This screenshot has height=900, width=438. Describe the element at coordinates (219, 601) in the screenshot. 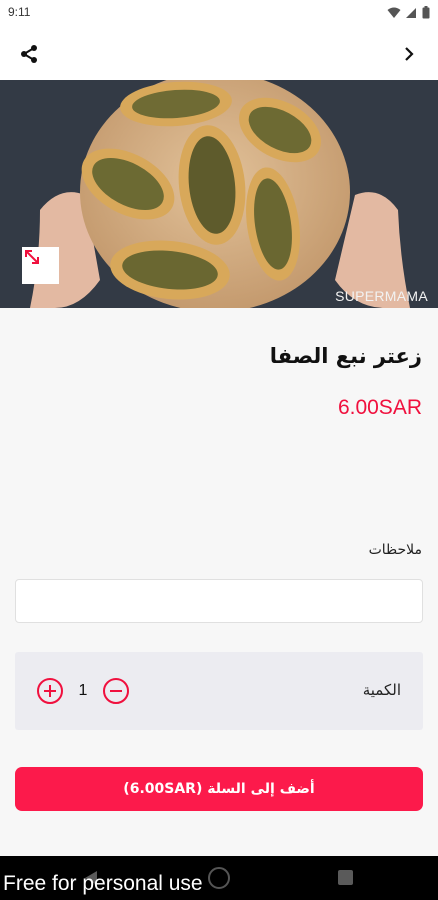

I see `notes-input` at that location.